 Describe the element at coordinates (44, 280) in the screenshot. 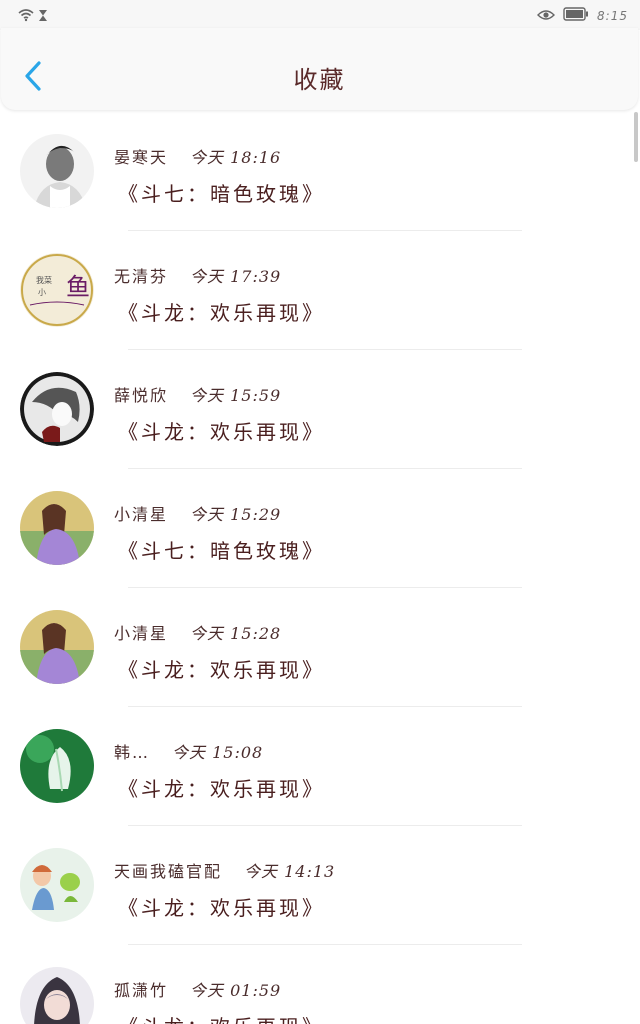

I see `svg-text: 我菜` at that location.